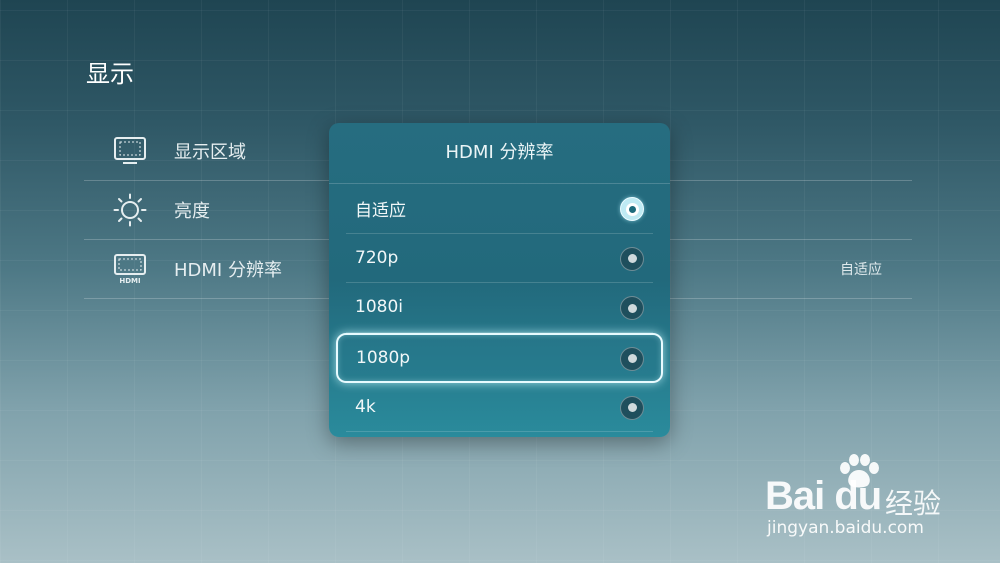  I want to click on option-720p: 720p, so click(499, 258).